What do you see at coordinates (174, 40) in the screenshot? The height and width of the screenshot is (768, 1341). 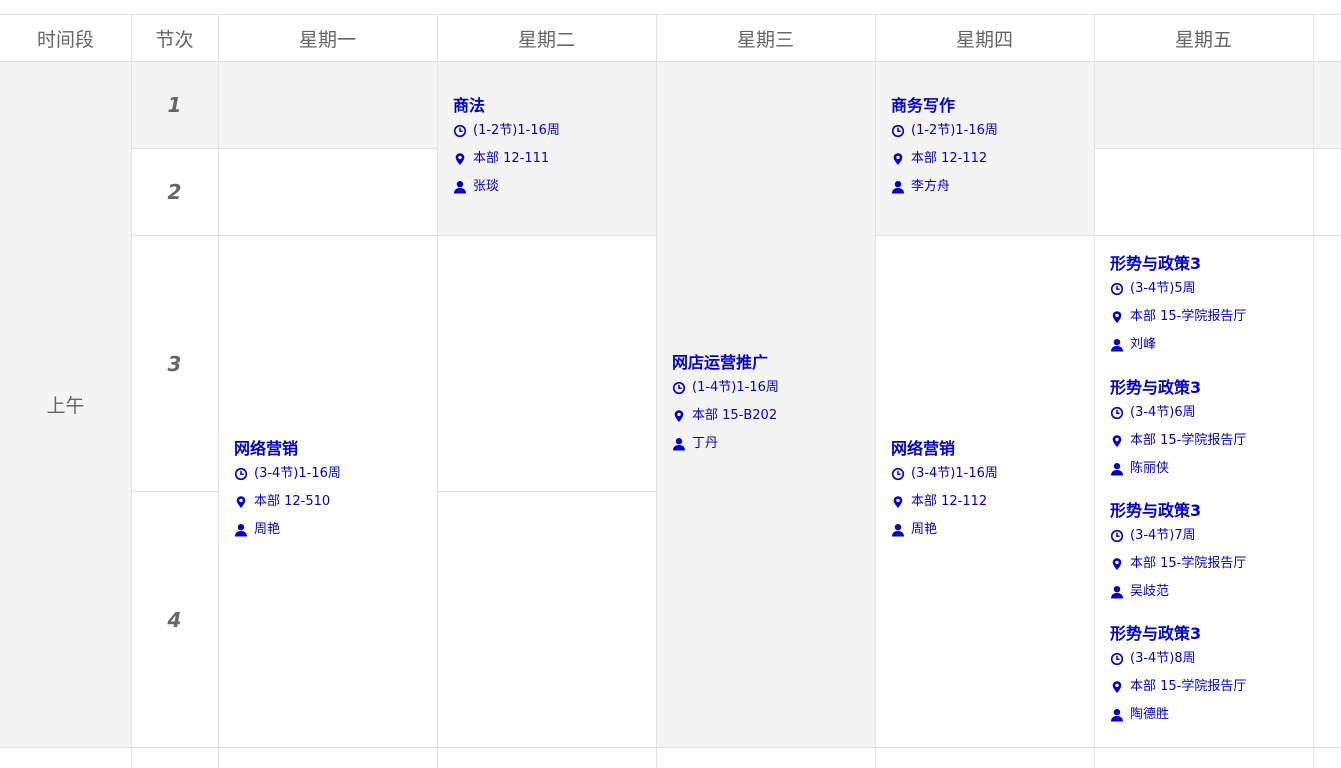 I see `header-section: 节次` at bounding box center [174, 40].